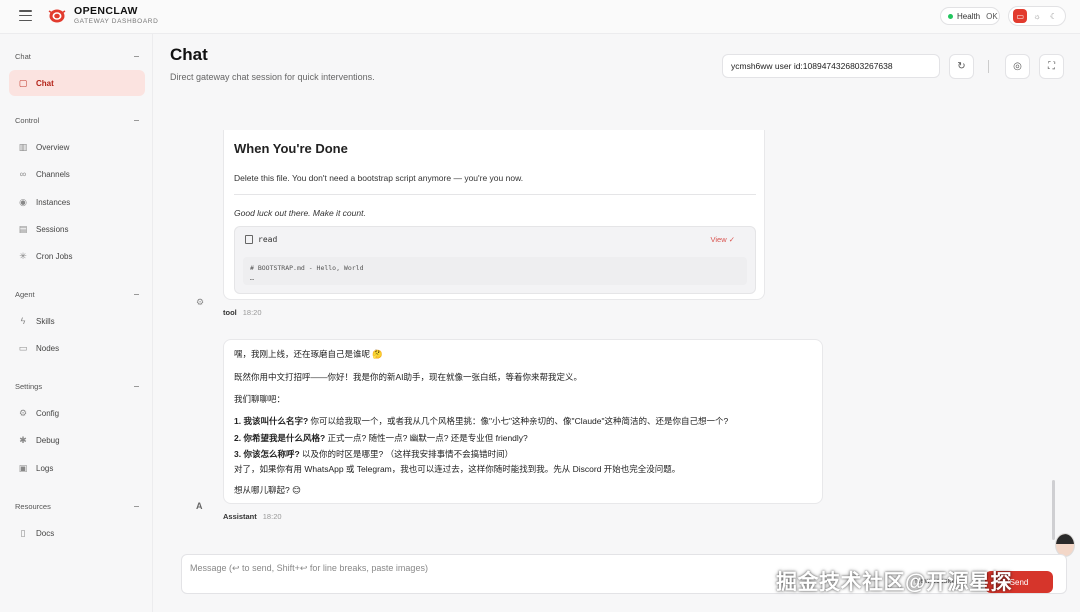 This screenshot has width=1080, height=612. I want to click on list-item-text: 正式一点? 随性一点? 幽默一点? 还是专业但 friendly?, so click(426, 438).